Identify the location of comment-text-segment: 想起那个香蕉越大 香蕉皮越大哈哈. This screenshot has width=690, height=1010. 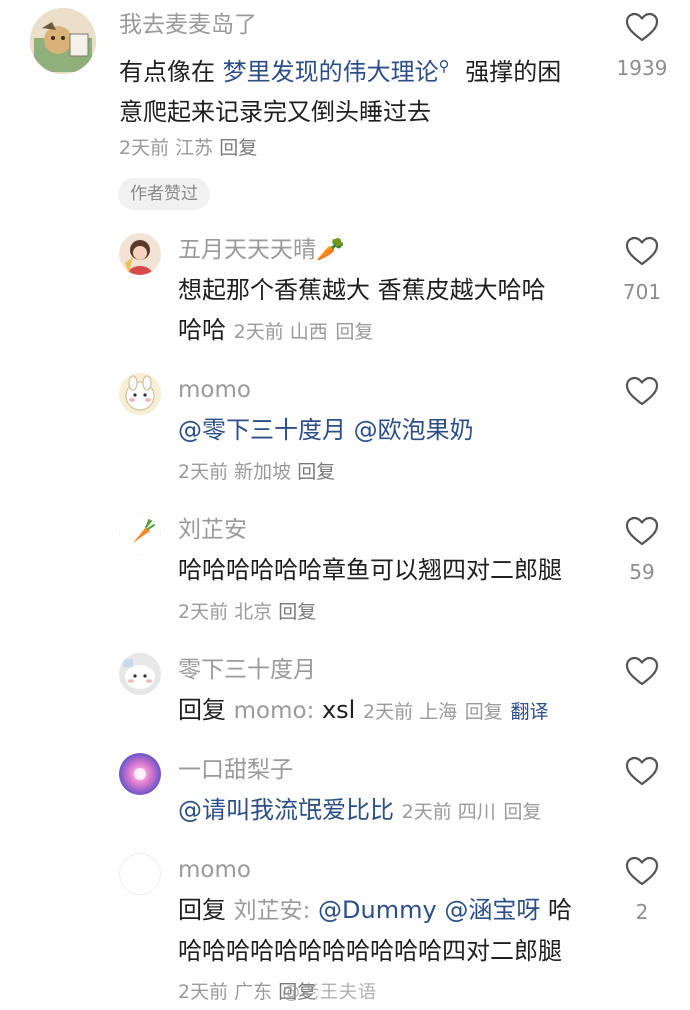
(362, 290).